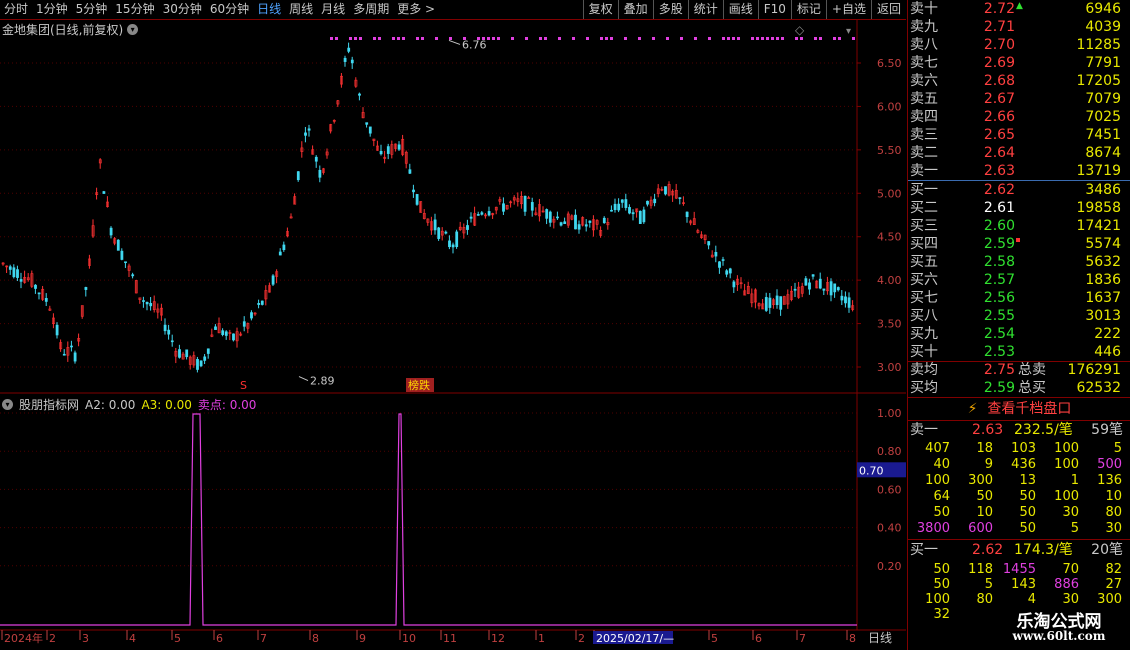 This screenshot has height=650, width=1130. Describe the element at coordinates (16, 9) in the screenshot. I see `period-tab-0: 分时` at that location.